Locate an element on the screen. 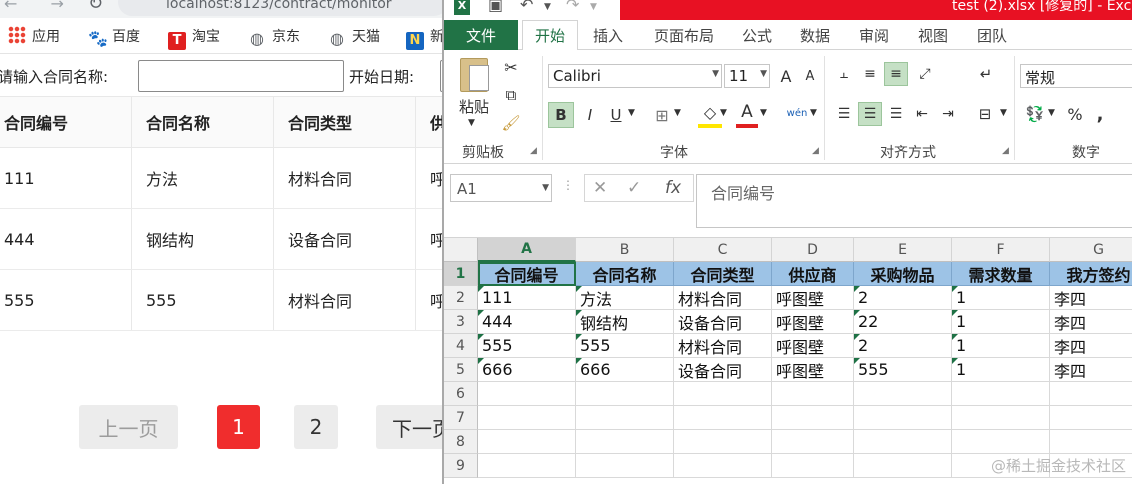  bookmark-jd: ◍ 京东 is located at coordinates (274, 37).